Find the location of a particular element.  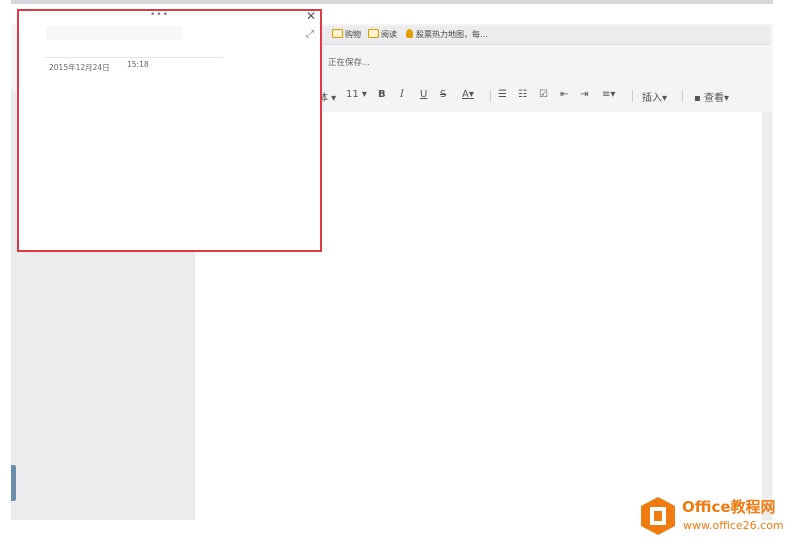

close-icon: ✕ is located at coordinates (311, 16).